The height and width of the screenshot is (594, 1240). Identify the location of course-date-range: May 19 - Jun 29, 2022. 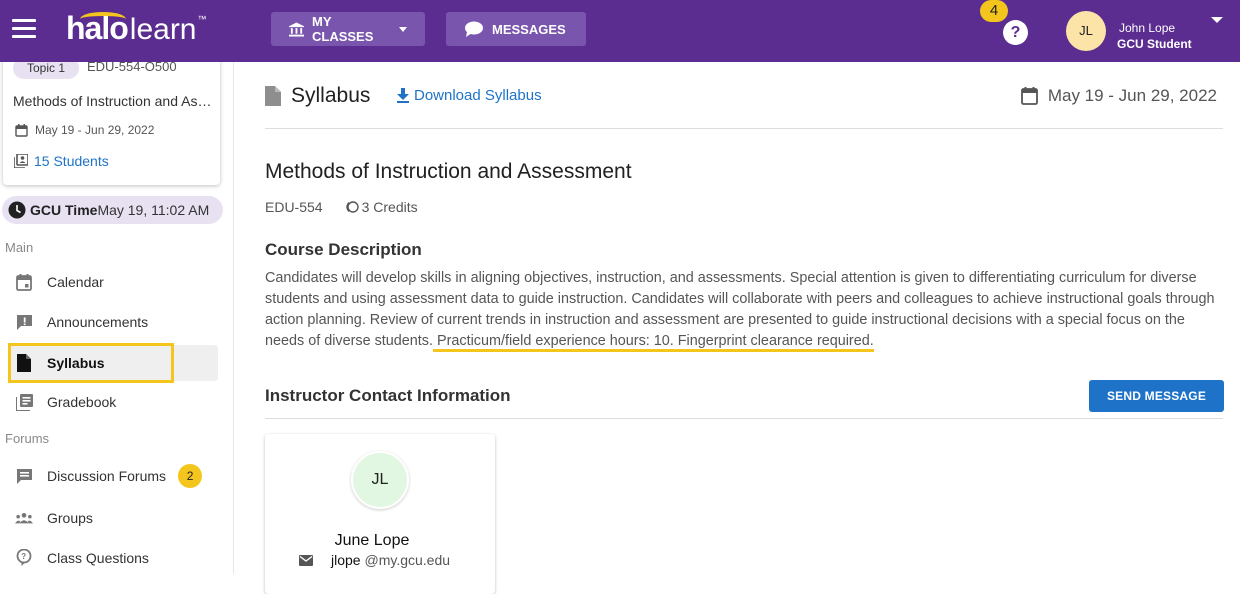
(1118, 96).